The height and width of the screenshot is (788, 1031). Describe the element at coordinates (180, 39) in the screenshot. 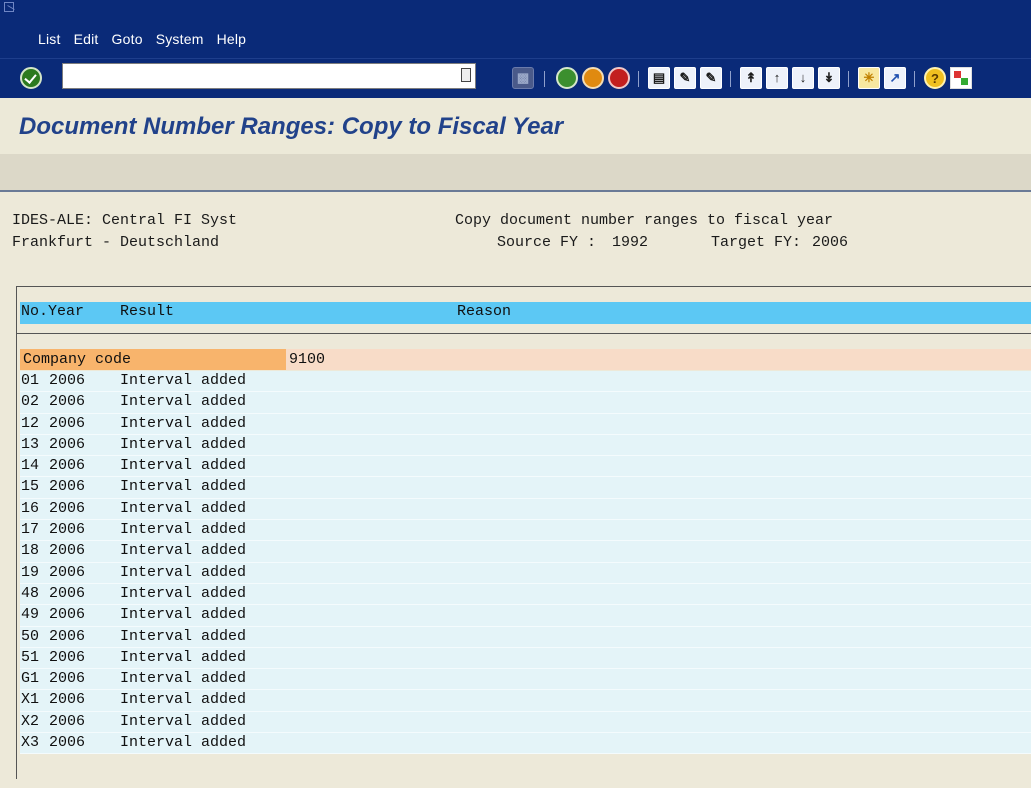

I see `menu-system: System` at that location.